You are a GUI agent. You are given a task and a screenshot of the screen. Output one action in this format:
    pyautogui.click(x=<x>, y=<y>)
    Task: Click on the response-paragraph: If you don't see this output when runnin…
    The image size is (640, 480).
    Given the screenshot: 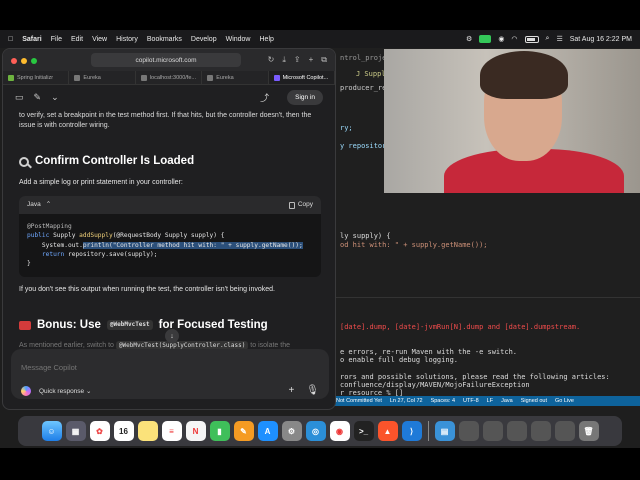 What is the action you would take?
    pyautogui.click(x=147, y=289)
    